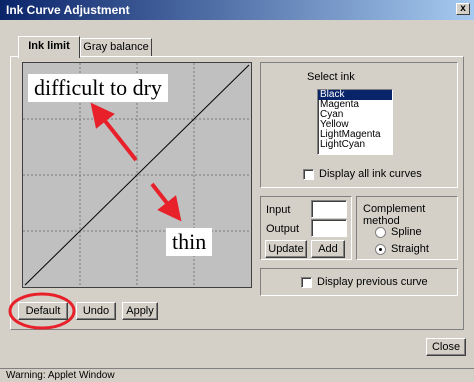 The height and width of the screenshot is (382, 474). I want to click on arrow-down-right-icon, so click(166, 202).